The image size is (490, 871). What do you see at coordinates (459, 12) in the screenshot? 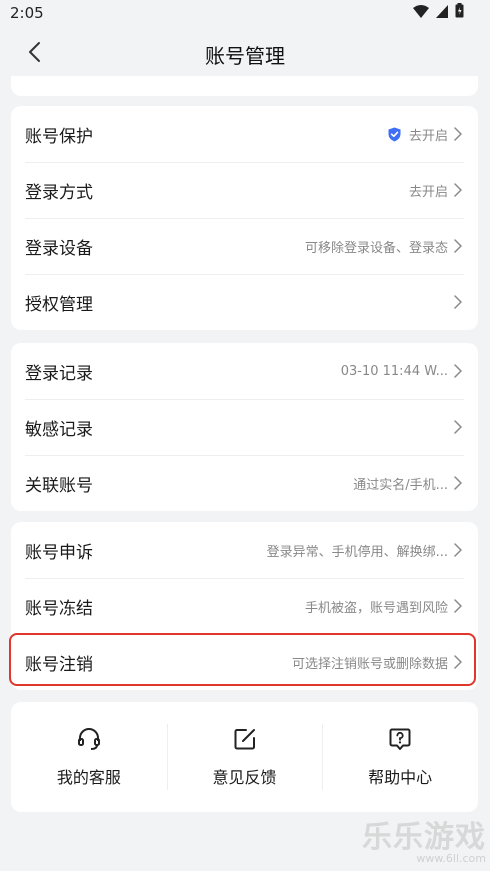
I see `battery-icon` at bounding box center [459, 12].